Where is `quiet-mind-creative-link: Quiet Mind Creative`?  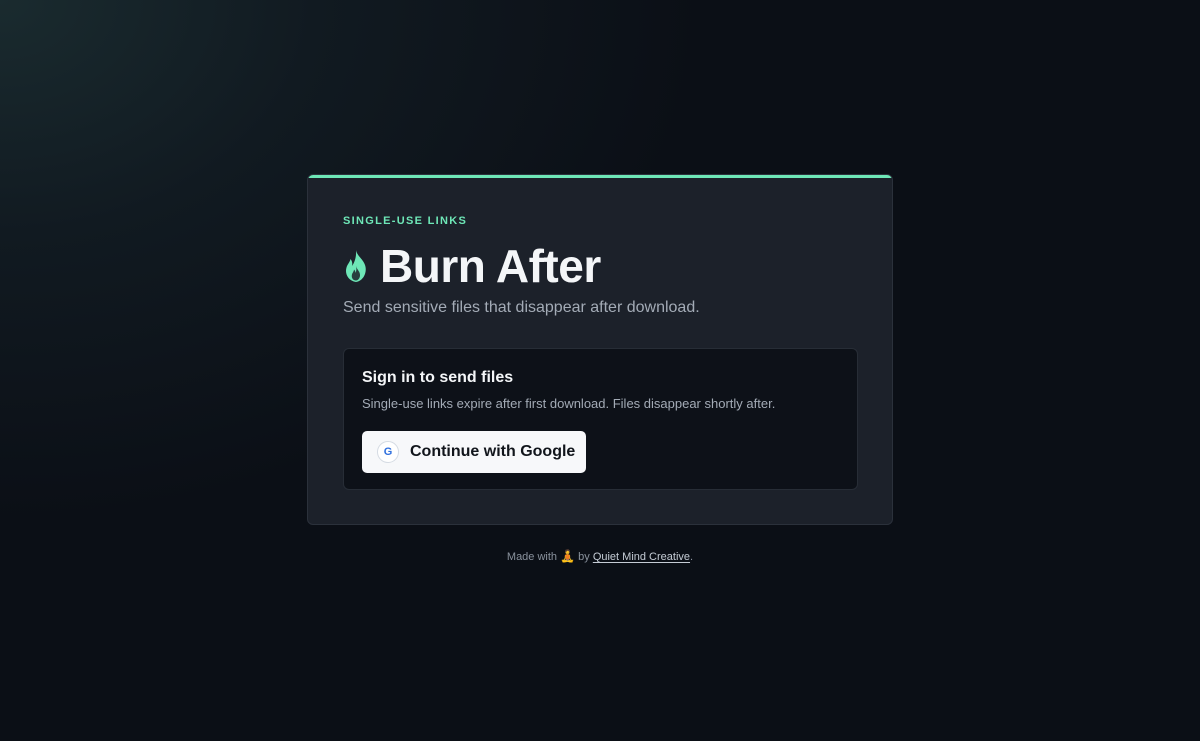 quiet-mind-creative-link: Quiet Mind Creative is located at coordinates (641, 557).